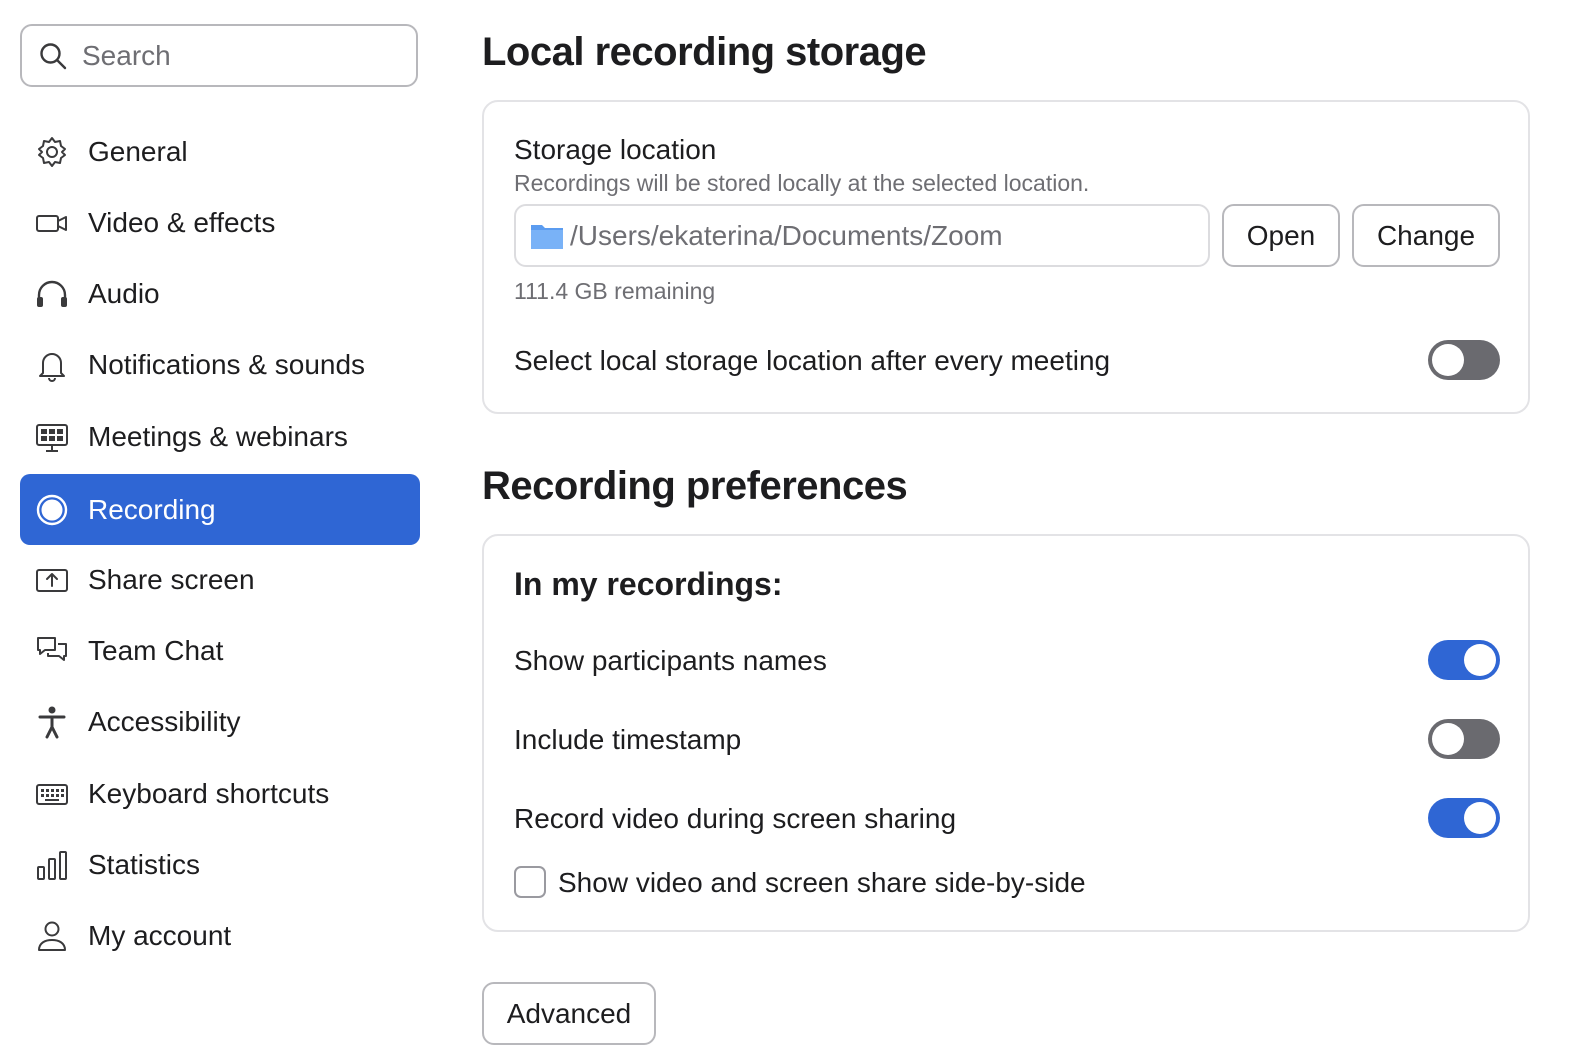  What do you see at coordinates (138, 151) in the screenshot?
I see `sidebar-item-label: General` at bounding box center [138, 151].